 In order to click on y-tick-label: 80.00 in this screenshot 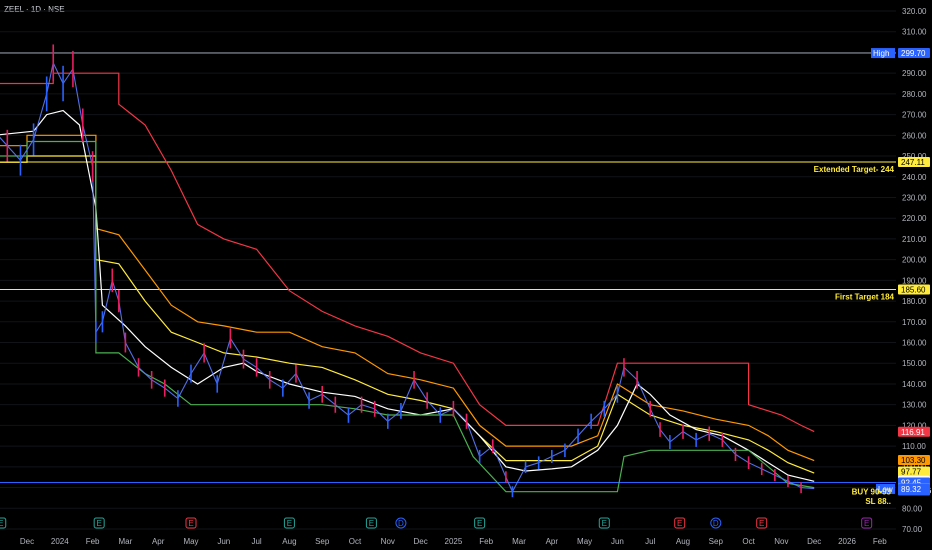, I will do `click(912, 508)`.